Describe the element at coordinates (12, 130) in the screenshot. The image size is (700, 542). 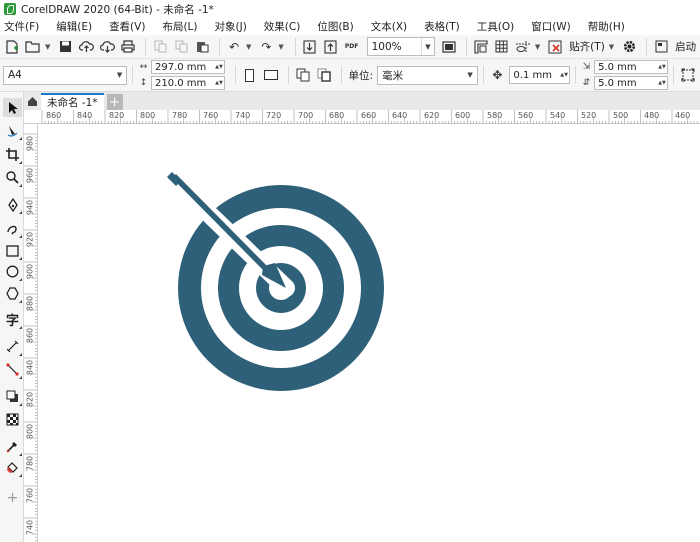
I see `shape-tool-icon` at that location.